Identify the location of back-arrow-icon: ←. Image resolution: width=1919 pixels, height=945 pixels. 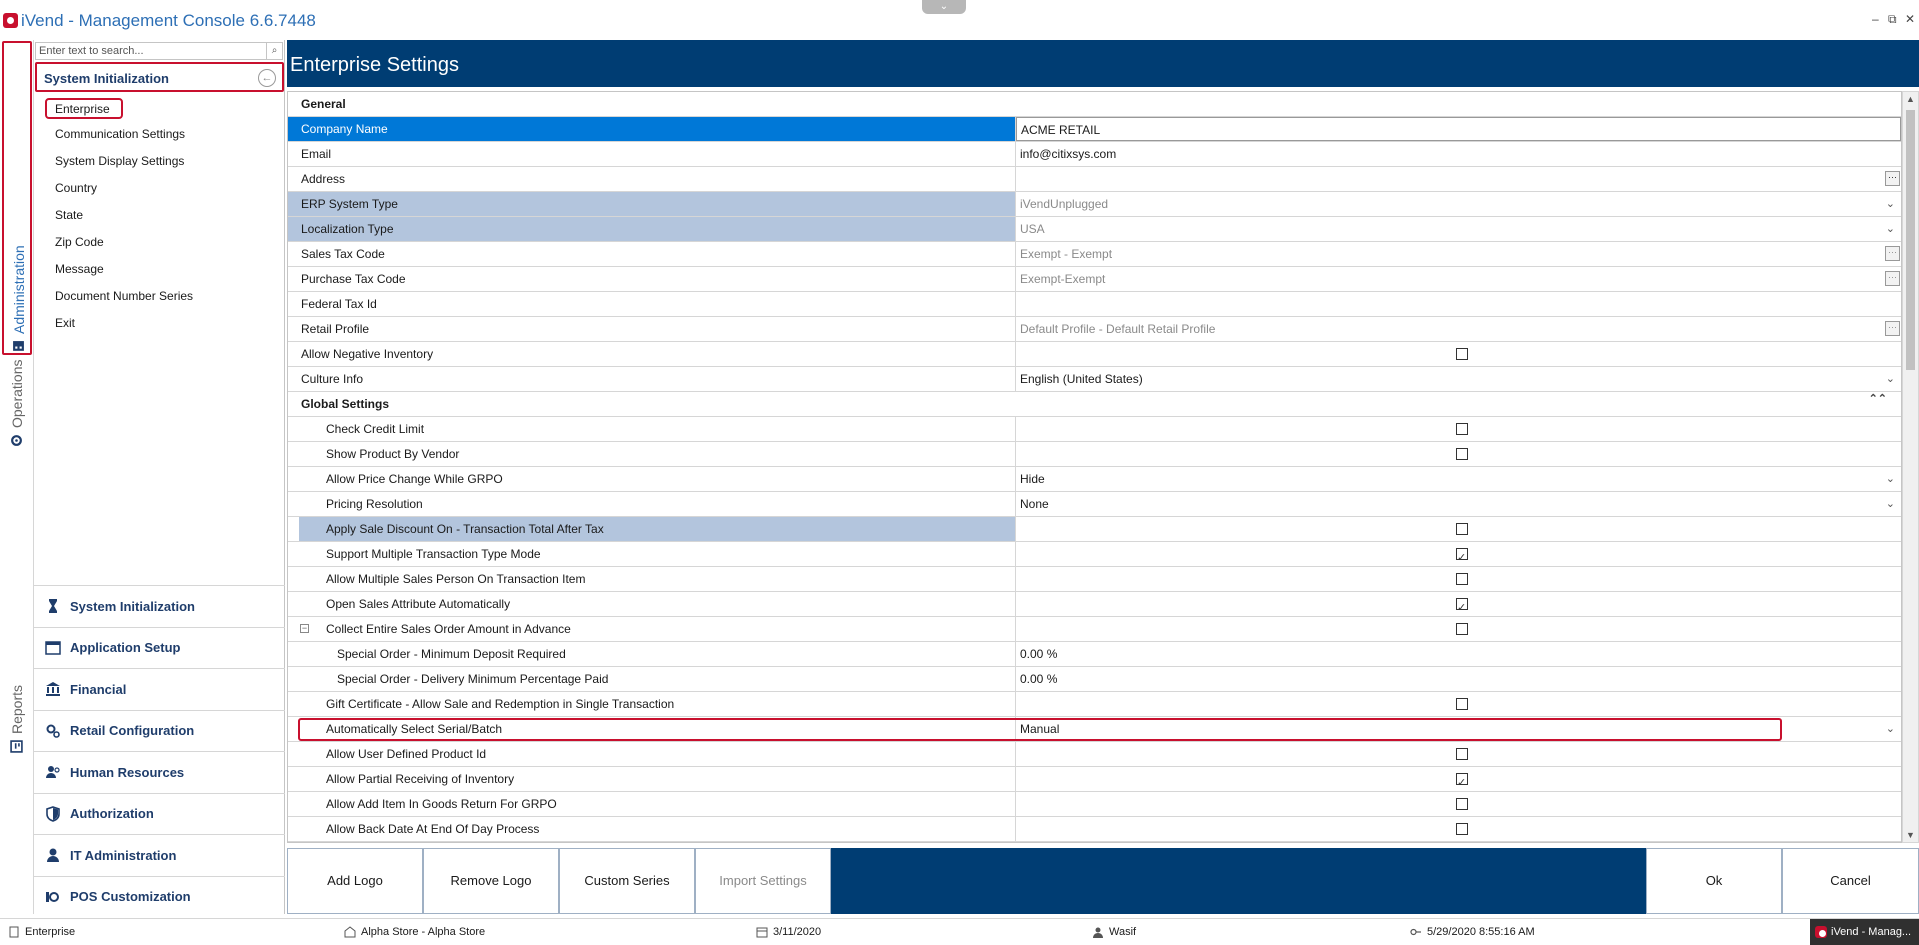
(267, 78).